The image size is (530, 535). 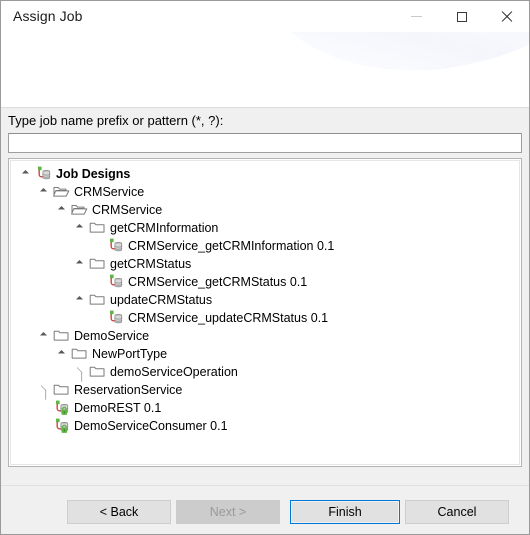 What do you see at coordinates (265, 228) in the screenshot?
I see `tree-row: getCRMInformation` at bounding box center [265, 228].